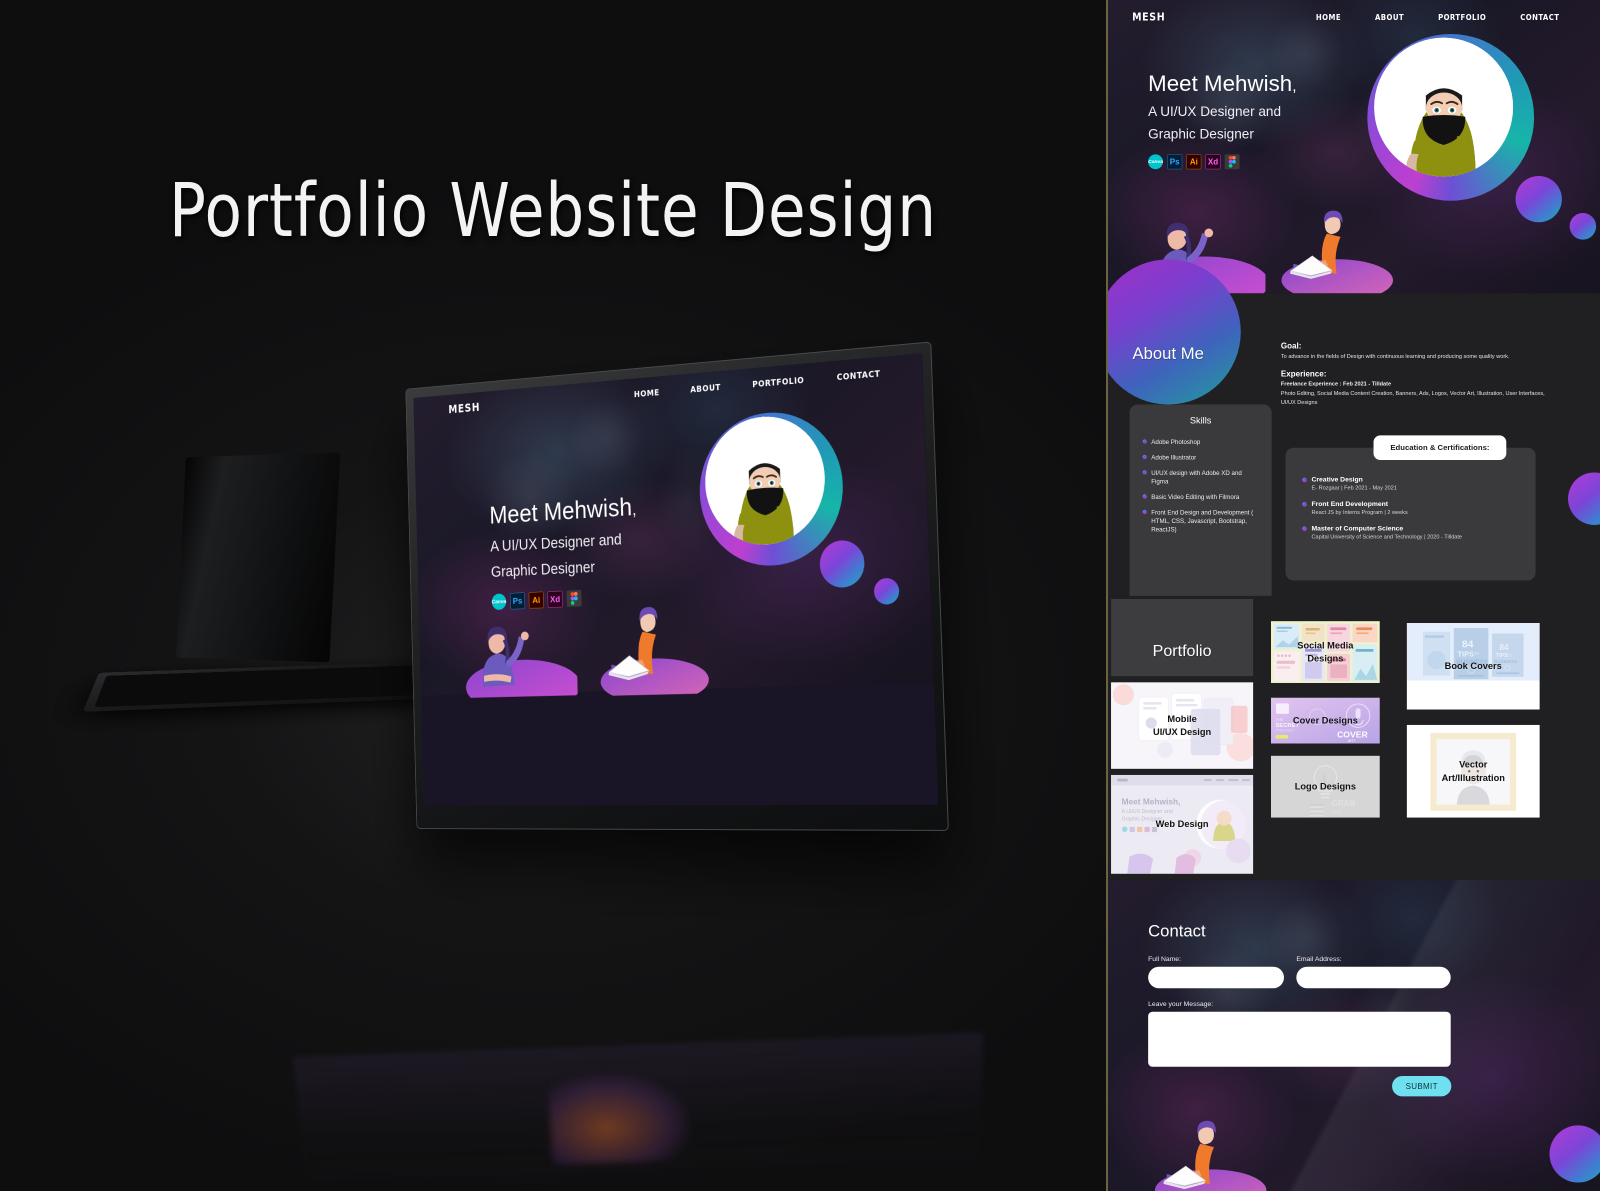 Image resolution: width=1600 pixels, height=1191 pixels. I want to click on illustrator-icon-full: Ai, so click(1194, 162).